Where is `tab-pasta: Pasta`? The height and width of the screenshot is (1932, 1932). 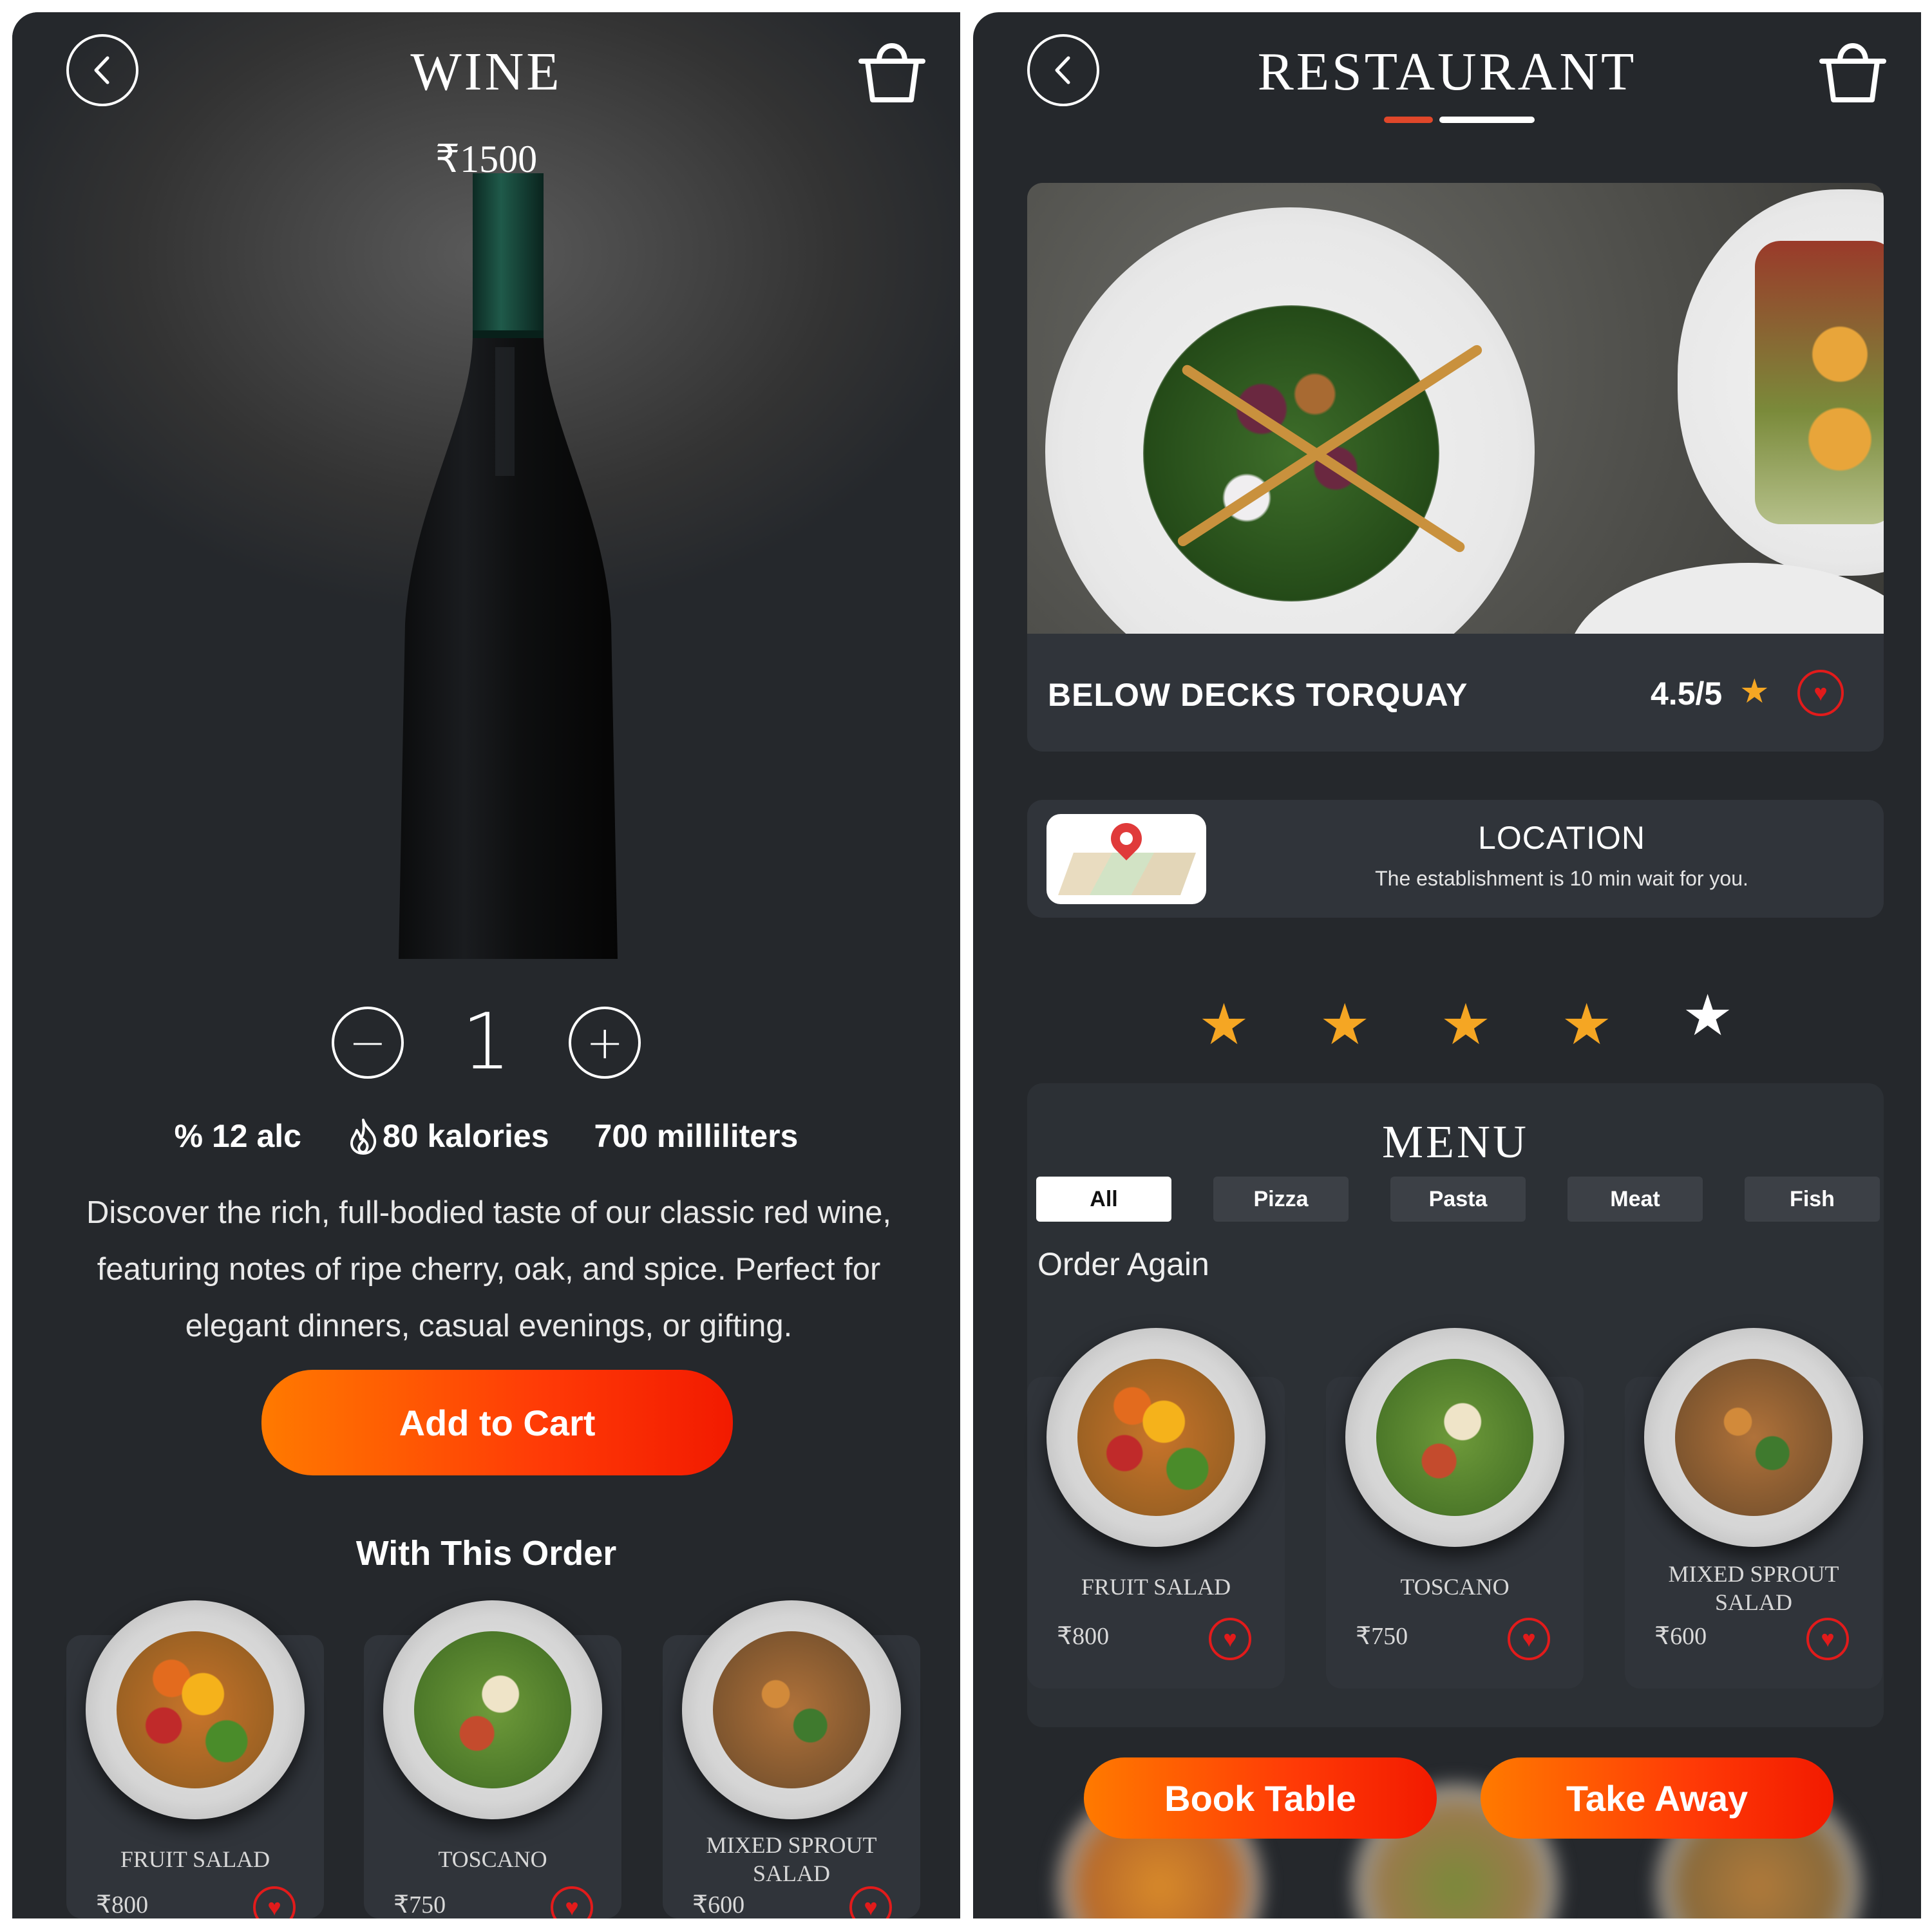 tab-pasta: Pasta is located at coordinates (1458, 1199).